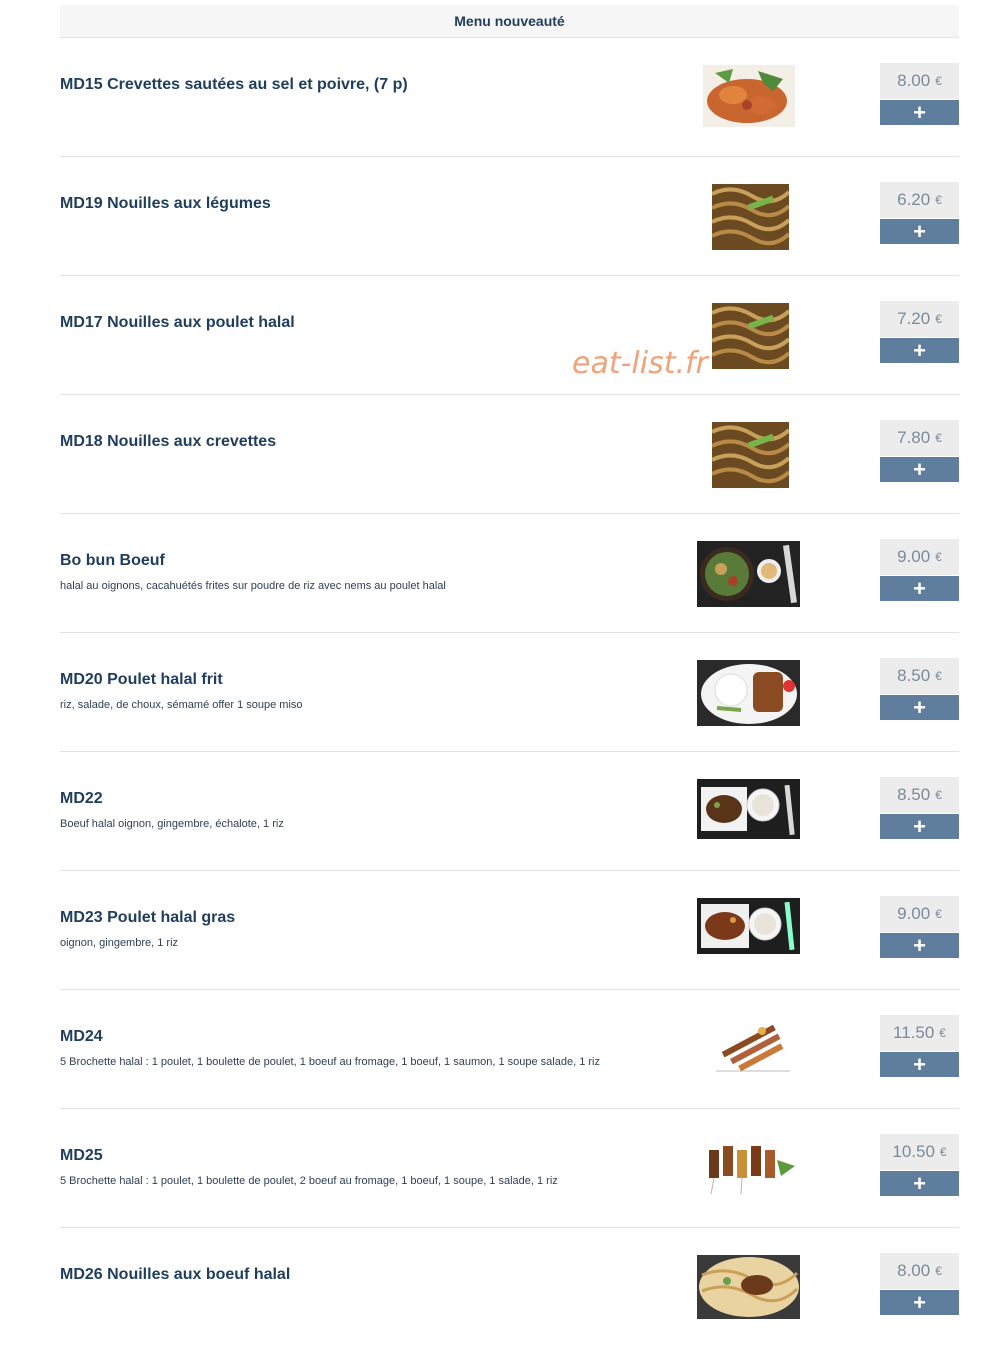 This screenshot has height=1346, width=989. Describe the element at coordinates (748, 926) in the screenshot. I see `chicken-dish-photo` at that location.